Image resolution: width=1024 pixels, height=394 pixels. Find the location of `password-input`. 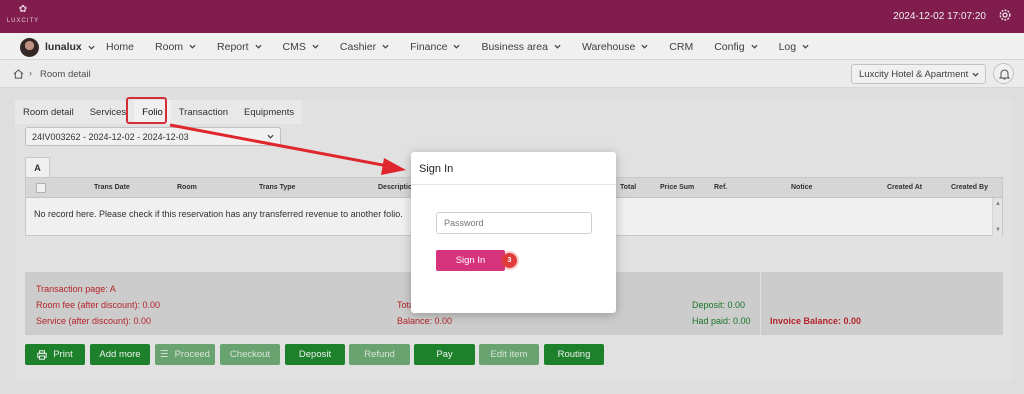

password-input is located at coordinates (514, 223).